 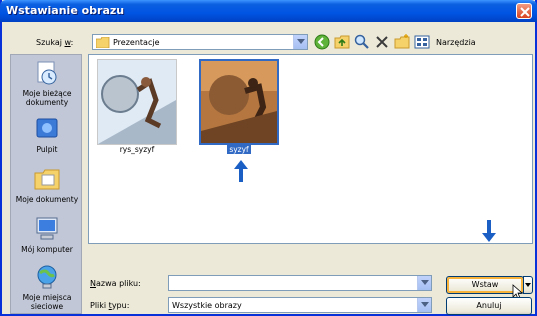 I want to click on file-type-dropdown: Wszystkie obrazy, so click(x=300, y=305).